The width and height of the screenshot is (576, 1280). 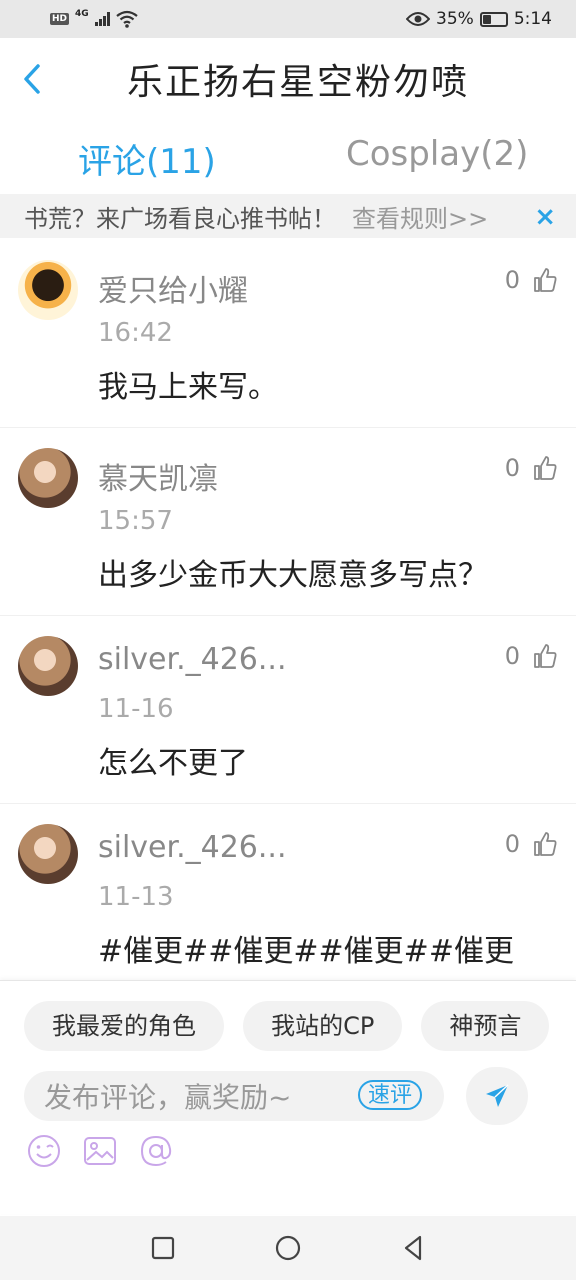 I want to click on clock: 5:14, so click(x=532, y=19).